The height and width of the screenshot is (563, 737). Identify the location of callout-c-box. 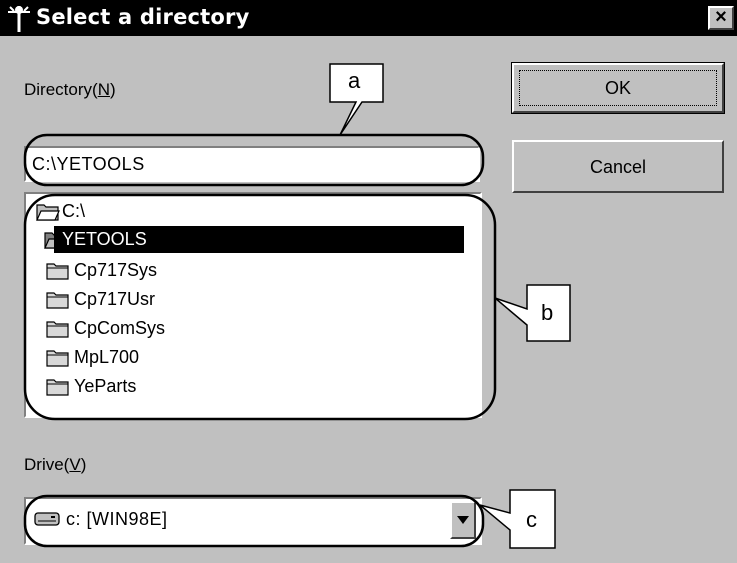
(517, 519).